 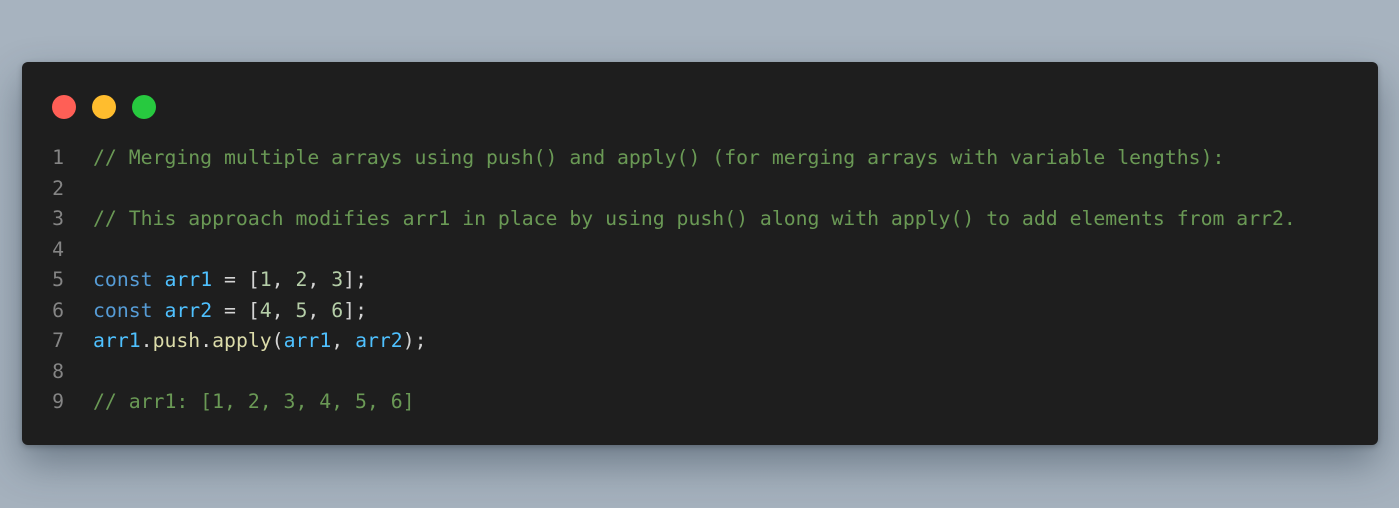 I want to click on line-number: 3, so click(x=58, y=218).